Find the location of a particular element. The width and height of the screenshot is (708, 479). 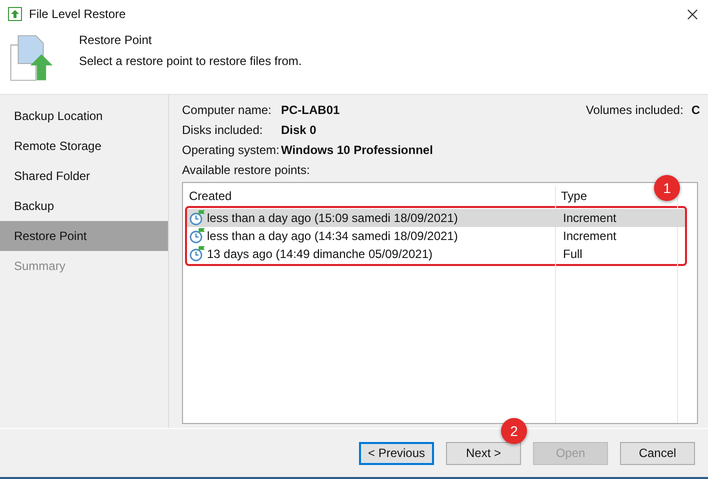

field-label: Computer name: is located at coordinates (227, 110).